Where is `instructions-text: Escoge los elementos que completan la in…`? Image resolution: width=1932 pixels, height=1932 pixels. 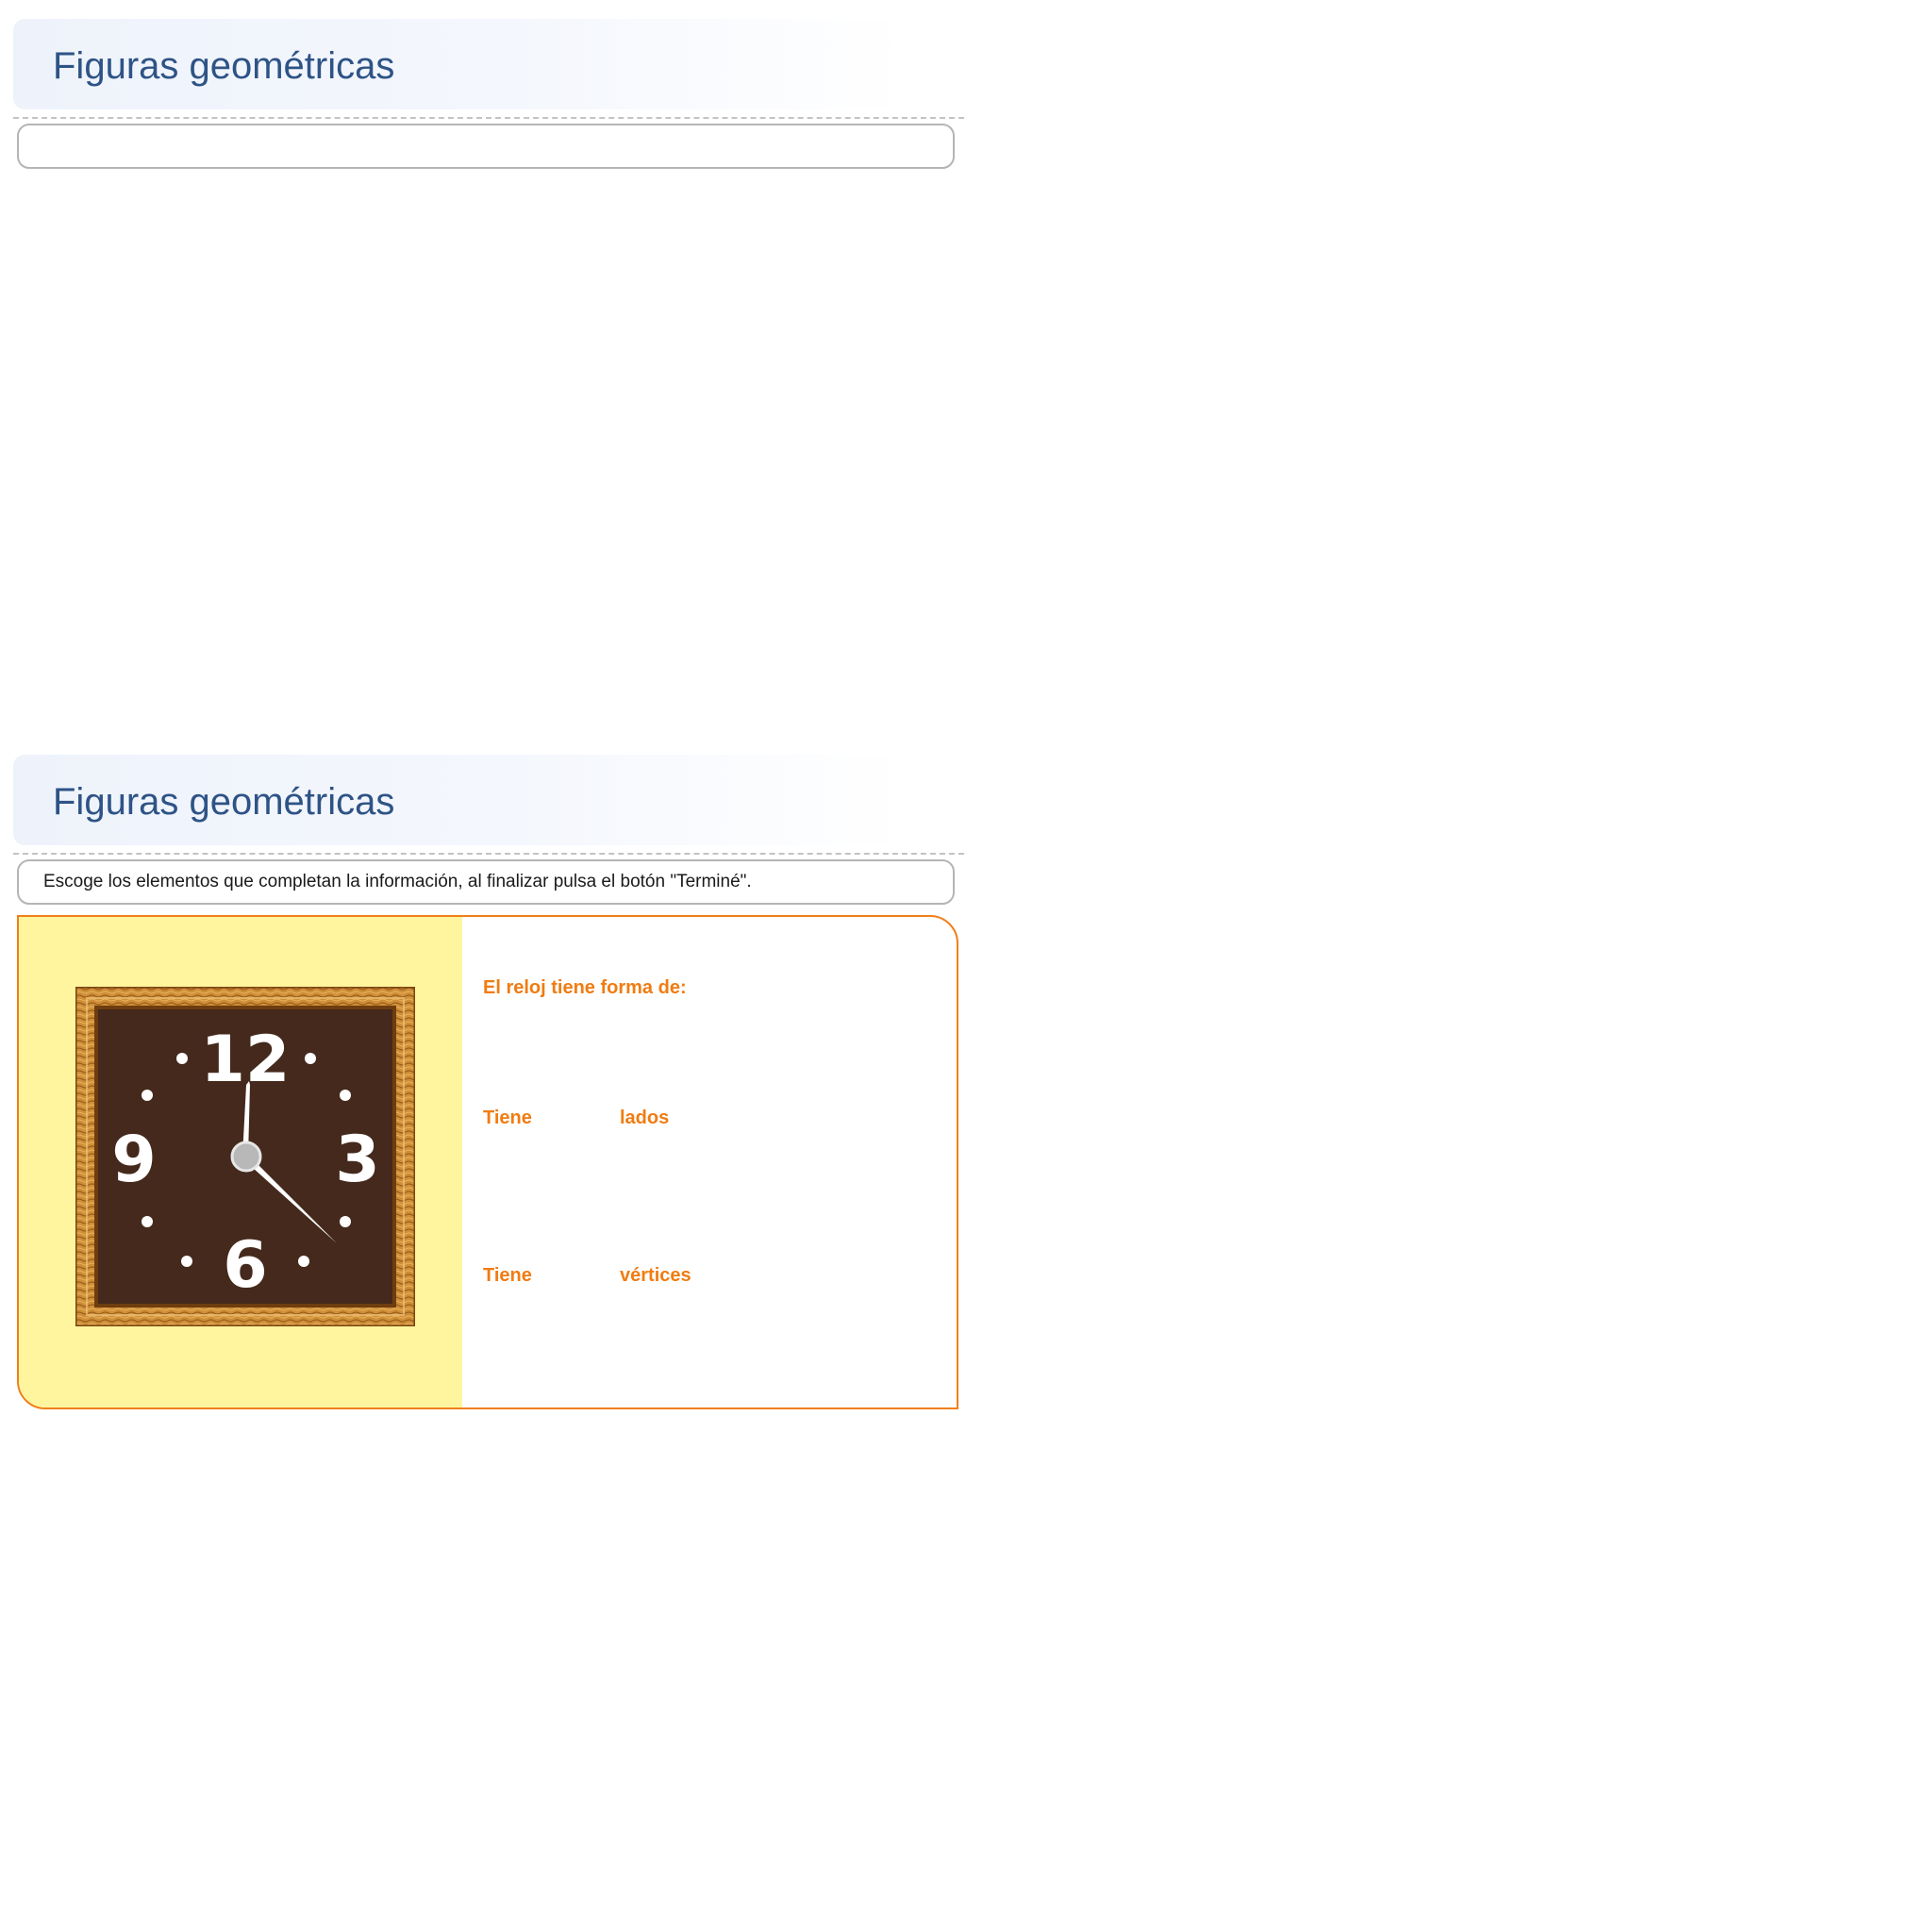
instructions-text: Escoge los elementos que completan la in… is located at coordinates (397, 882).